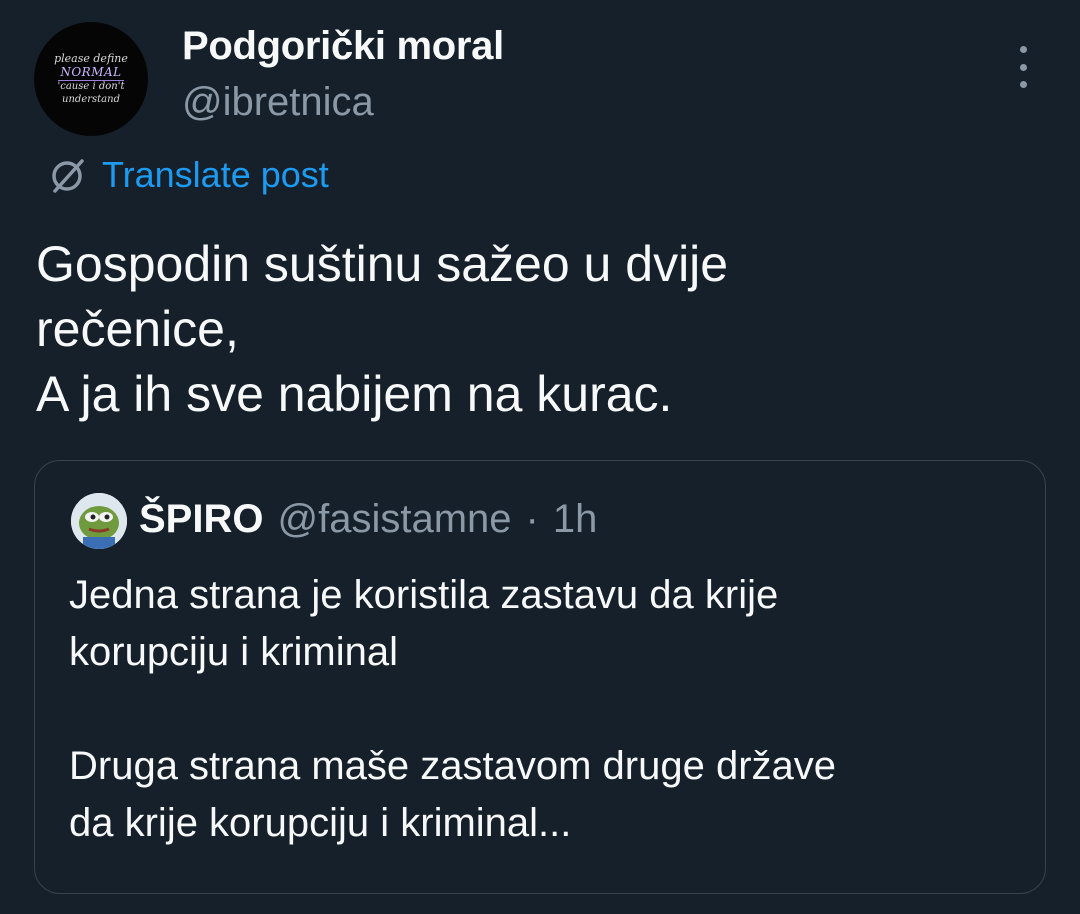 This screenshot has width=1080, height=914. I want to click on translate-post-label: Translate post, so click(215, 174).